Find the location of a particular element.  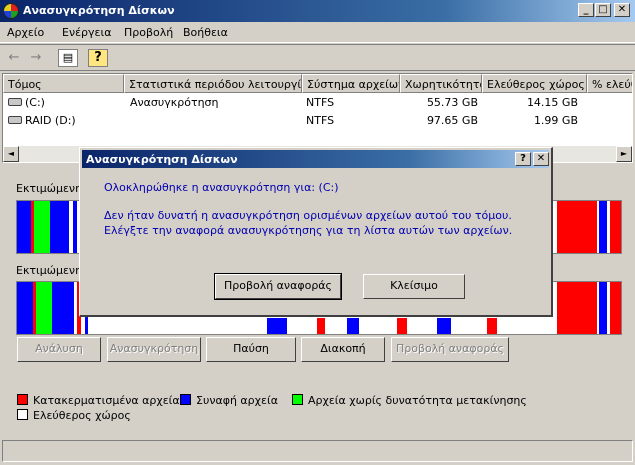

menu-action: Ενέργεια is located at coordinates (86, 32).